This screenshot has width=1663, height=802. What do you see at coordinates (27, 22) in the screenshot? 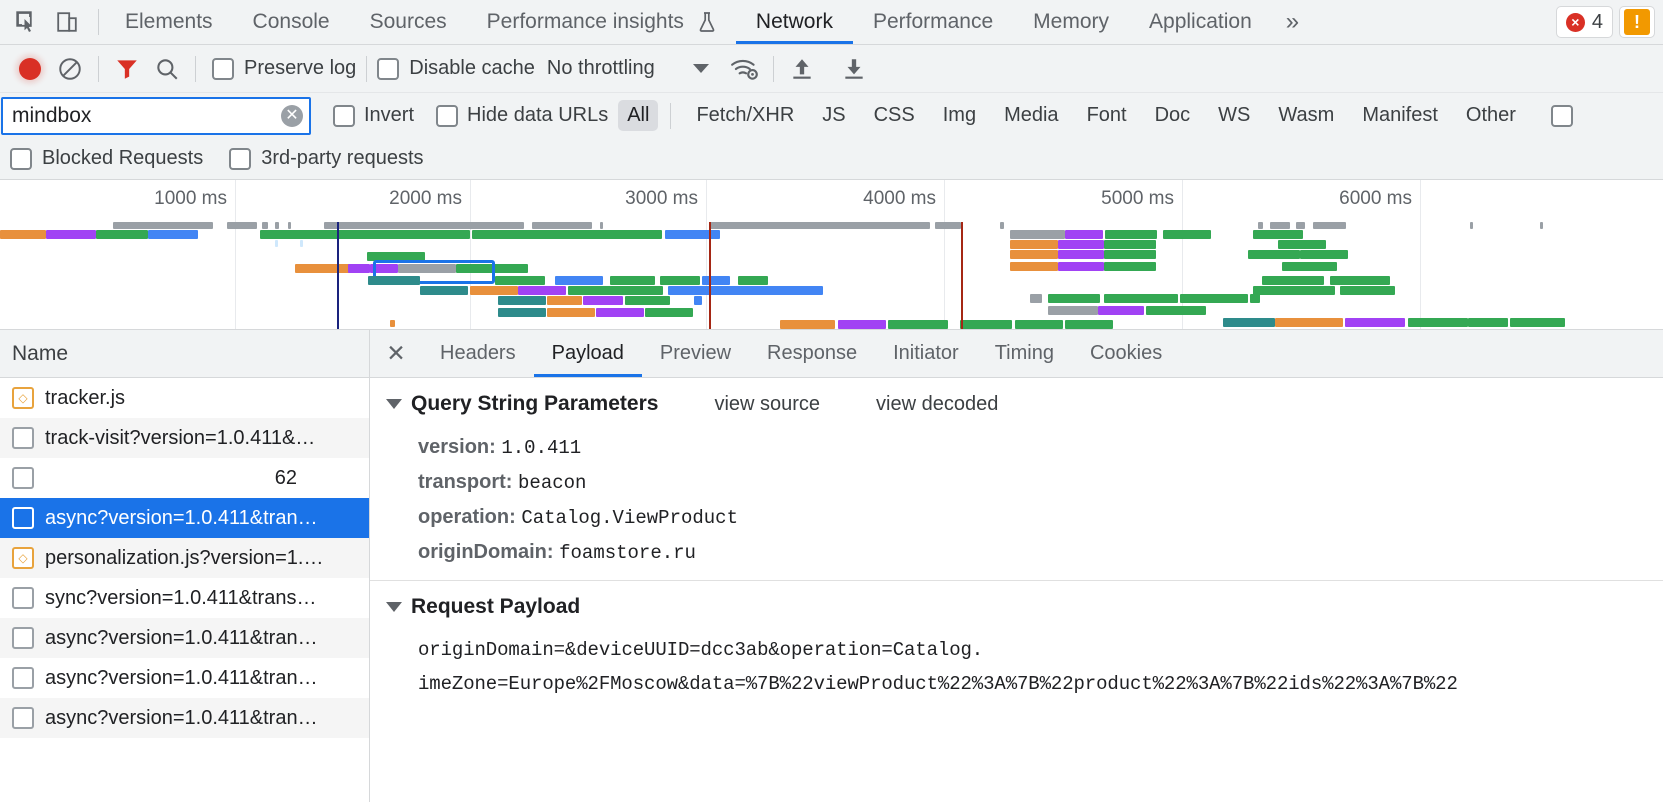
I see `inspect-element-icon` at bounding box center [27, 22].